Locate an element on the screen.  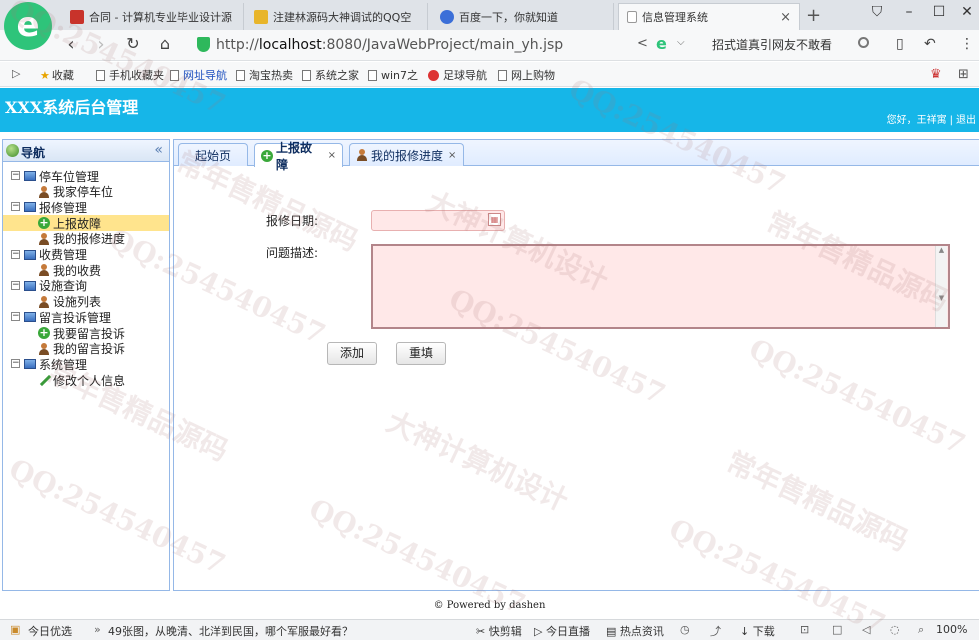
status-news: 49张图，从晚清、北洋到民国，哪个军服最好看？ is located at coordinates (230, 631).